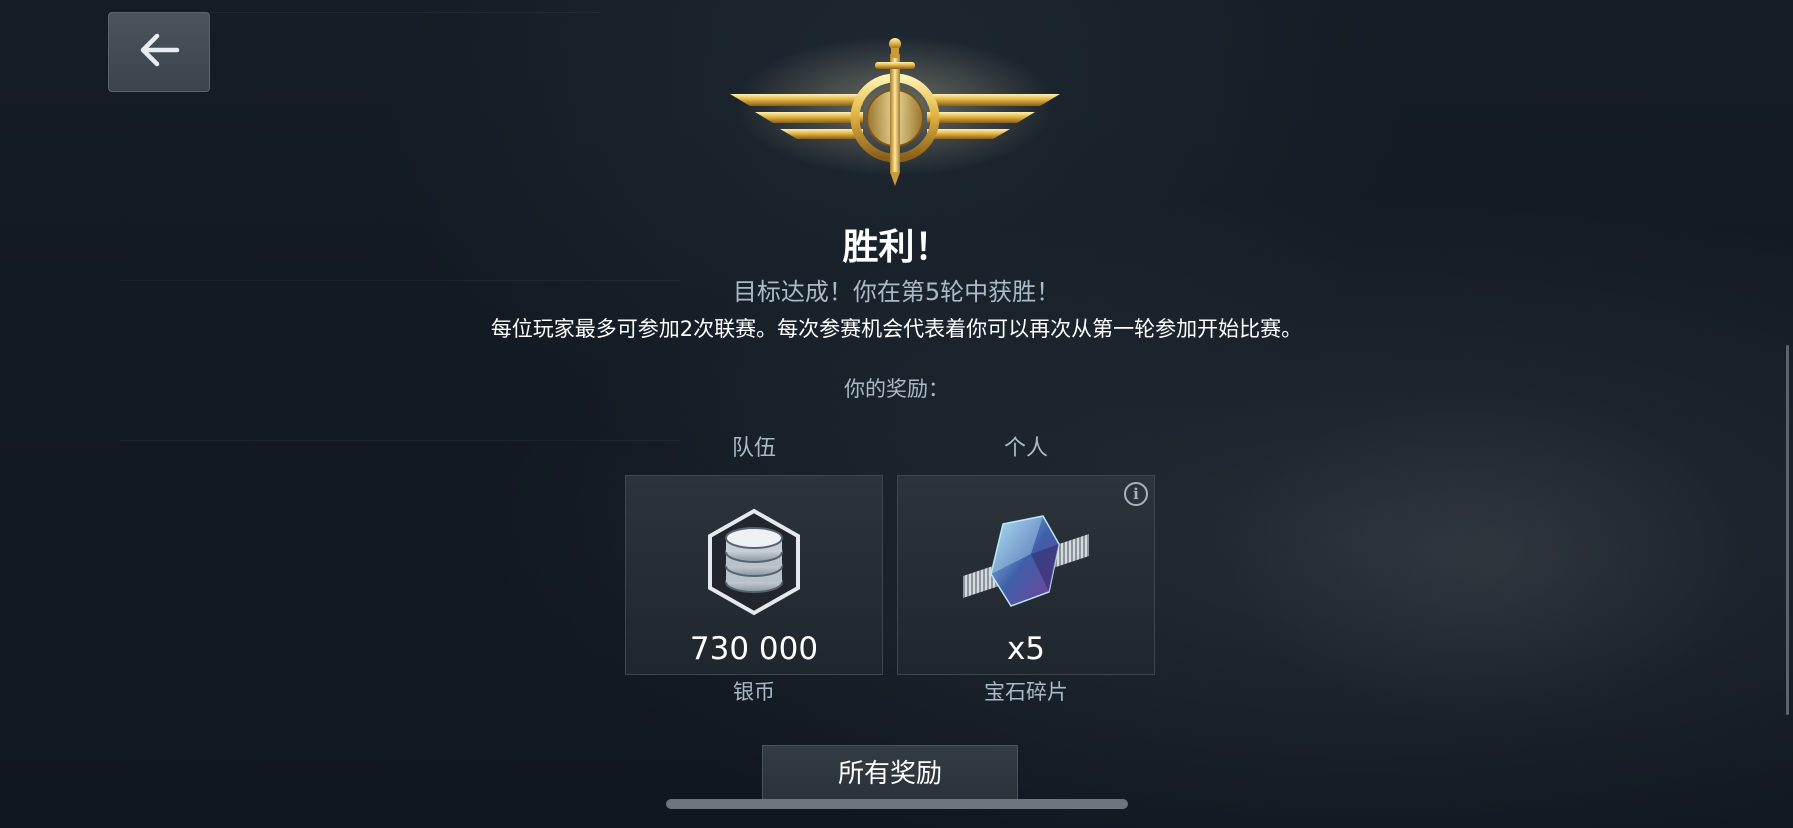 Image resolution: width=1793 pixels, height=828 pixels. I want to click on victory-emblem, so click(895, 113).